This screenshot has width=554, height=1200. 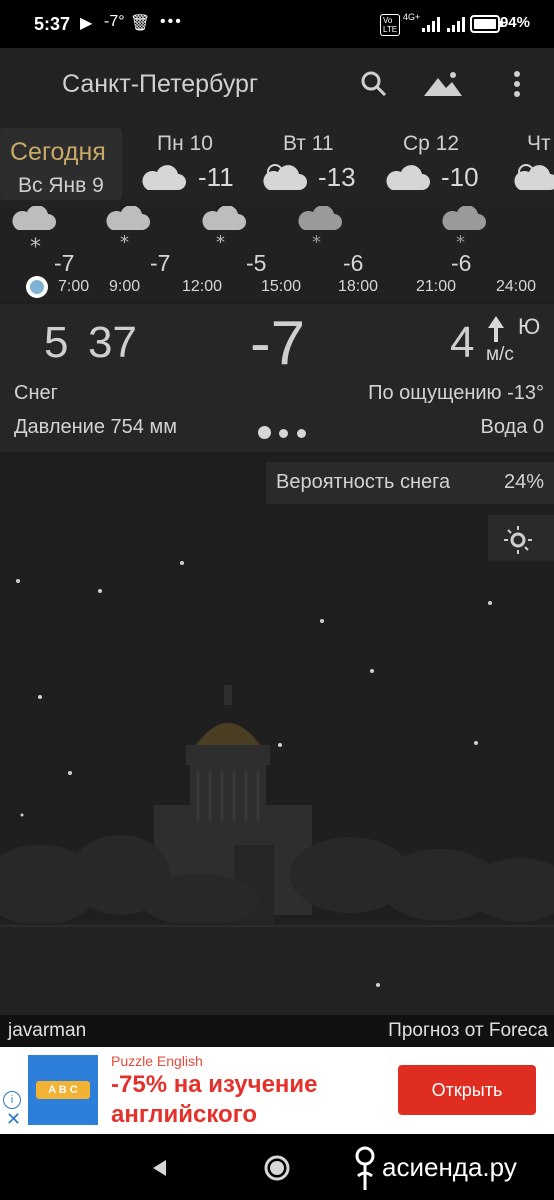 I want to click on hour-time: 18:00, so click(x=358, y=286).